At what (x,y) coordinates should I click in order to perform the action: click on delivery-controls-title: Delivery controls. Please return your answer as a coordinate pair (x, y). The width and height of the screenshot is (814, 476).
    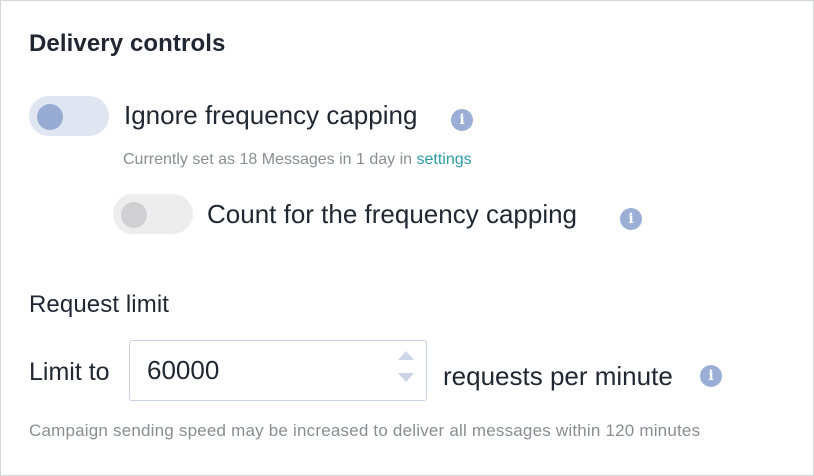
    Looking at the image, I should click on (127, 43).